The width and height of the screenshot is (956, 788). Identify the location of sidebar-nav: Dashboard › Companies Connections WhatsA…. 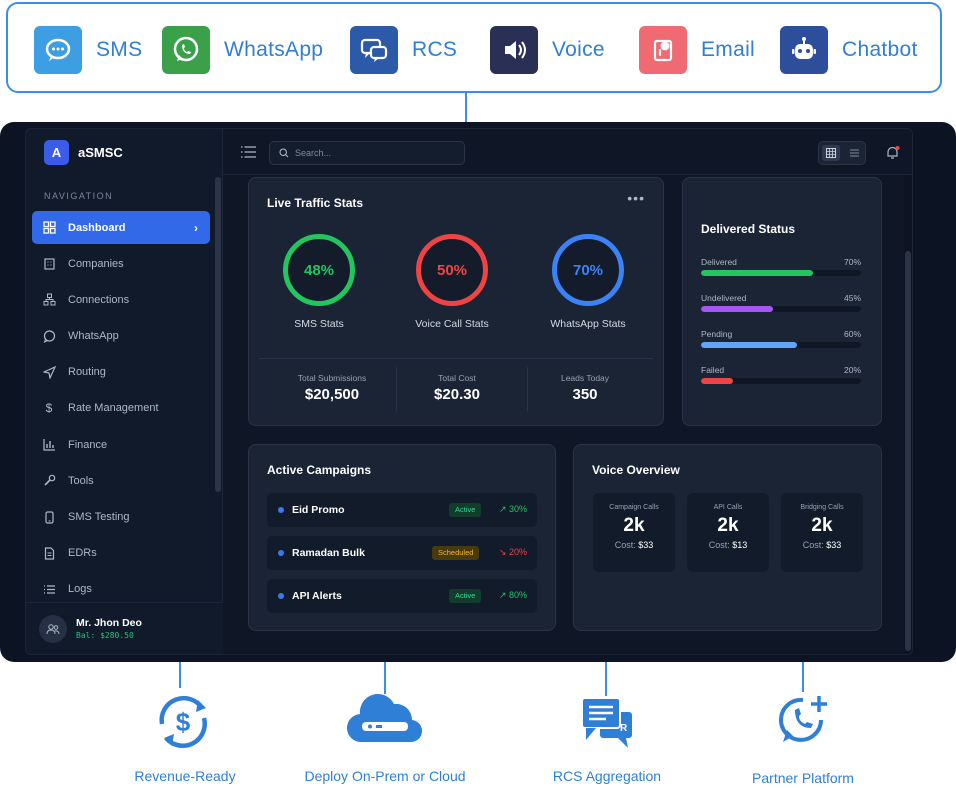
(121, 410).